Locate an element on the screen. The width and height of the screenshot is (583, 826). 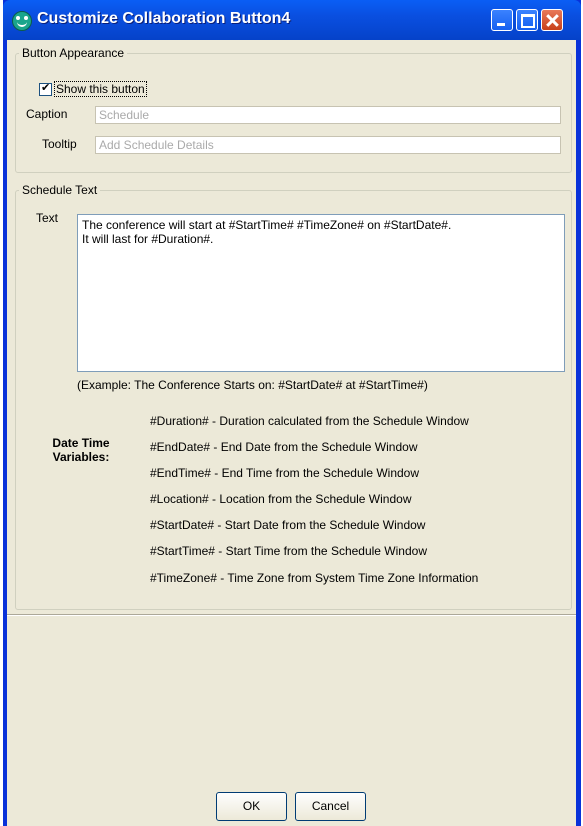
cancel-button: Cancel is located at coordinates (330, 806).